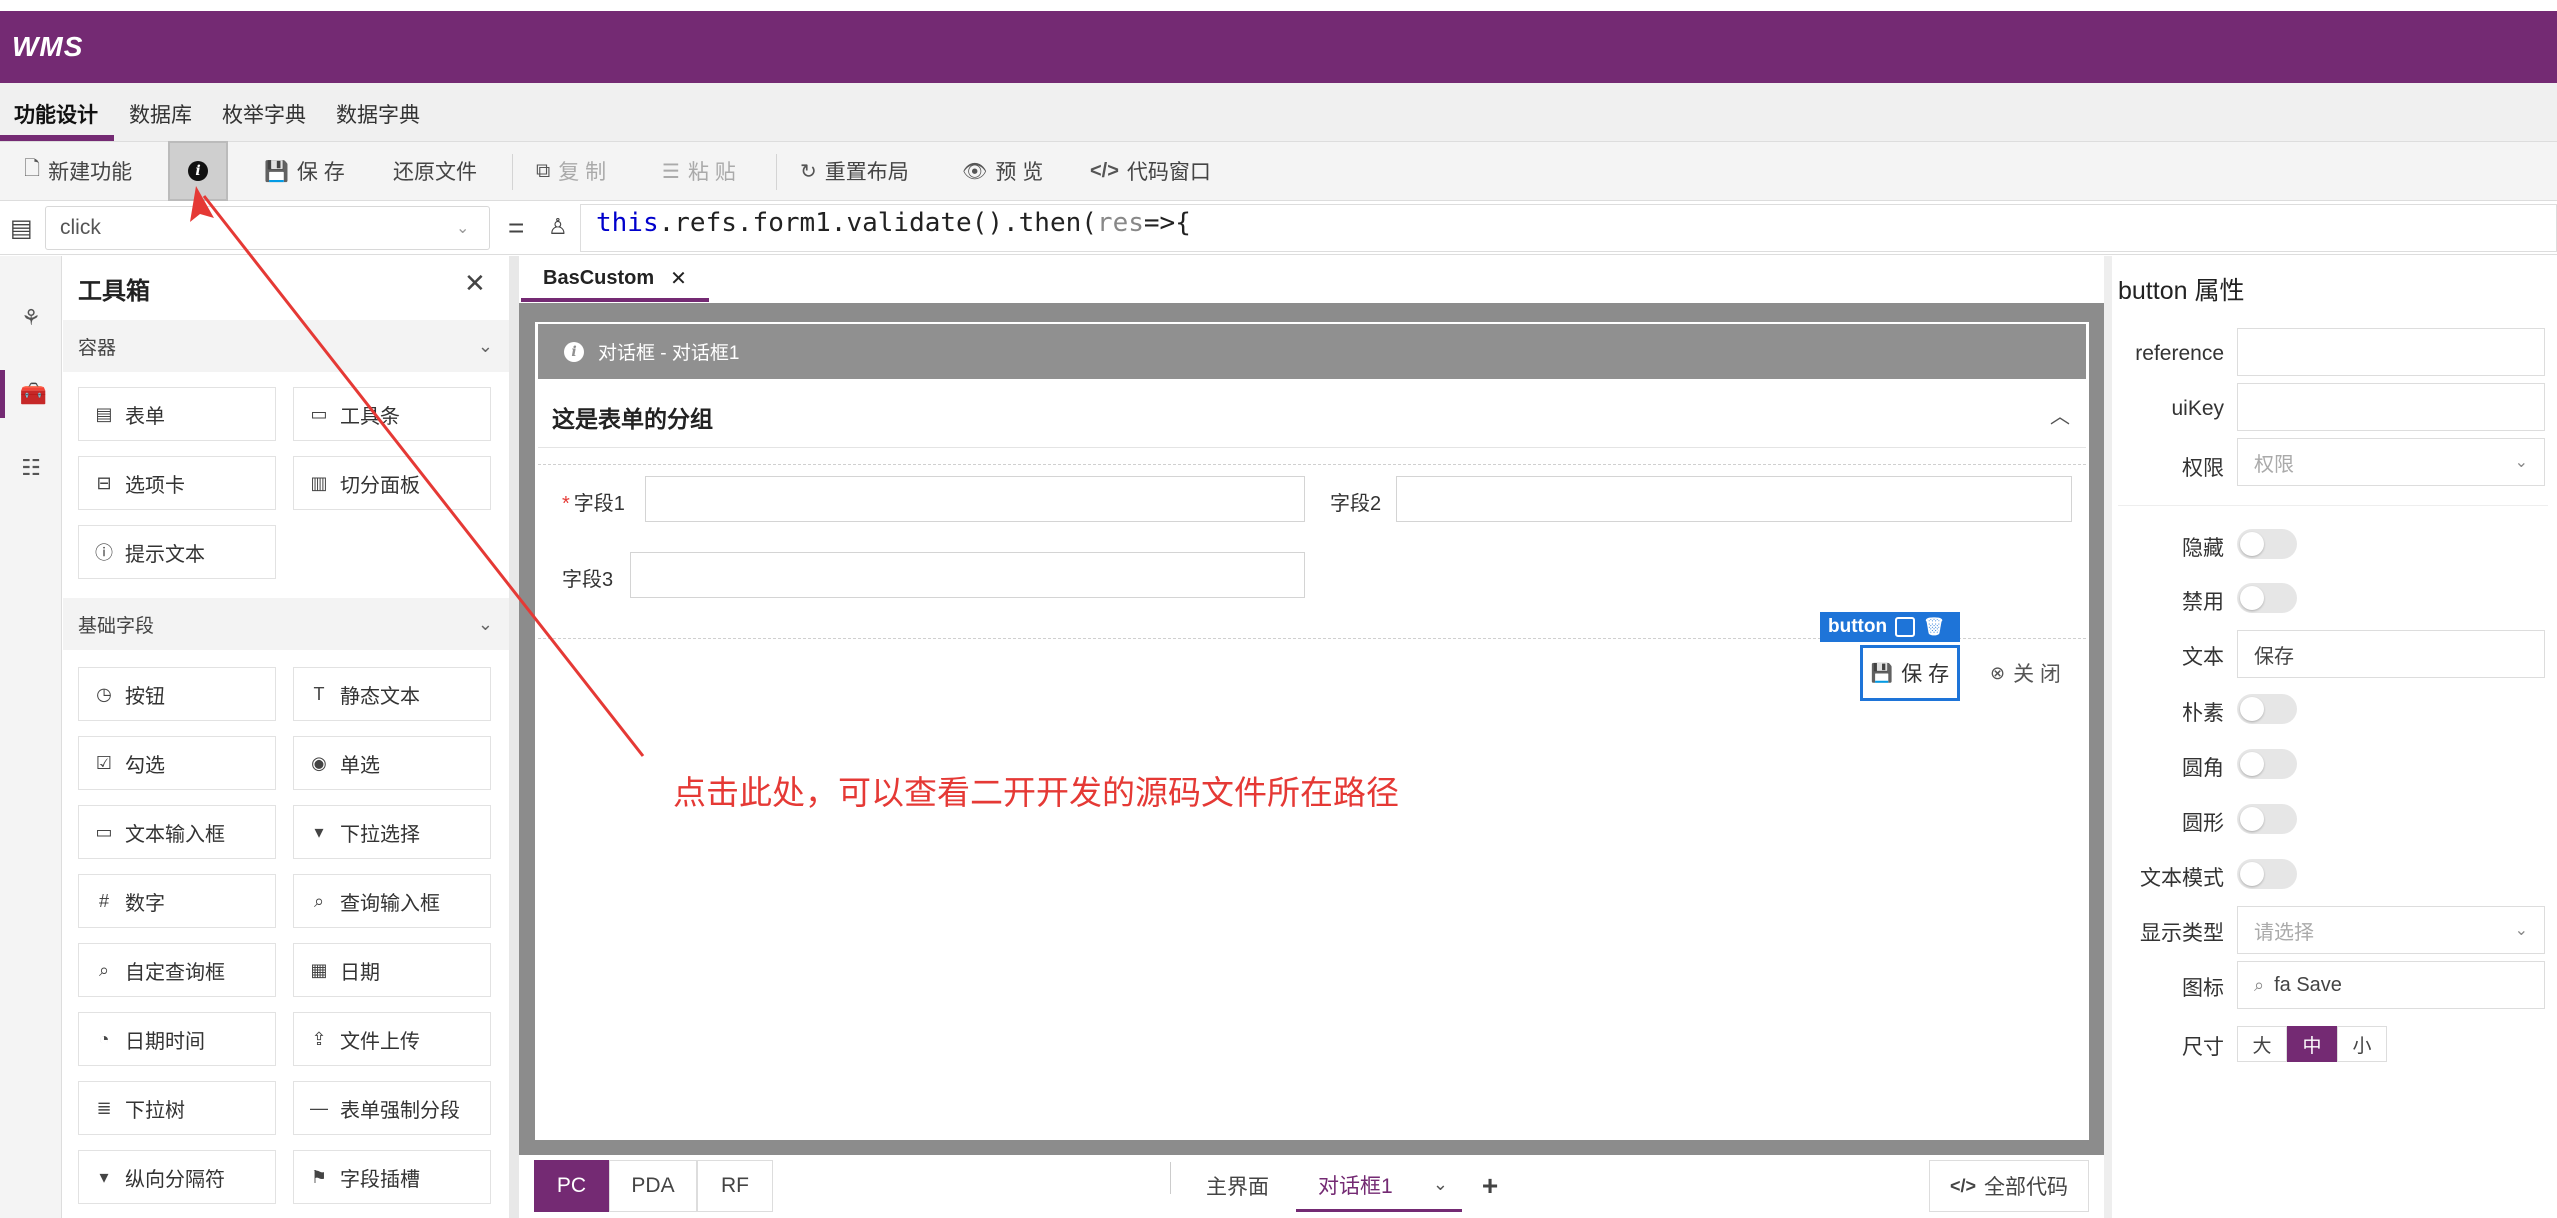 The width and height of the screenshot is (2557, 1218). I want to click on right-splitter, so click(2108, 737).